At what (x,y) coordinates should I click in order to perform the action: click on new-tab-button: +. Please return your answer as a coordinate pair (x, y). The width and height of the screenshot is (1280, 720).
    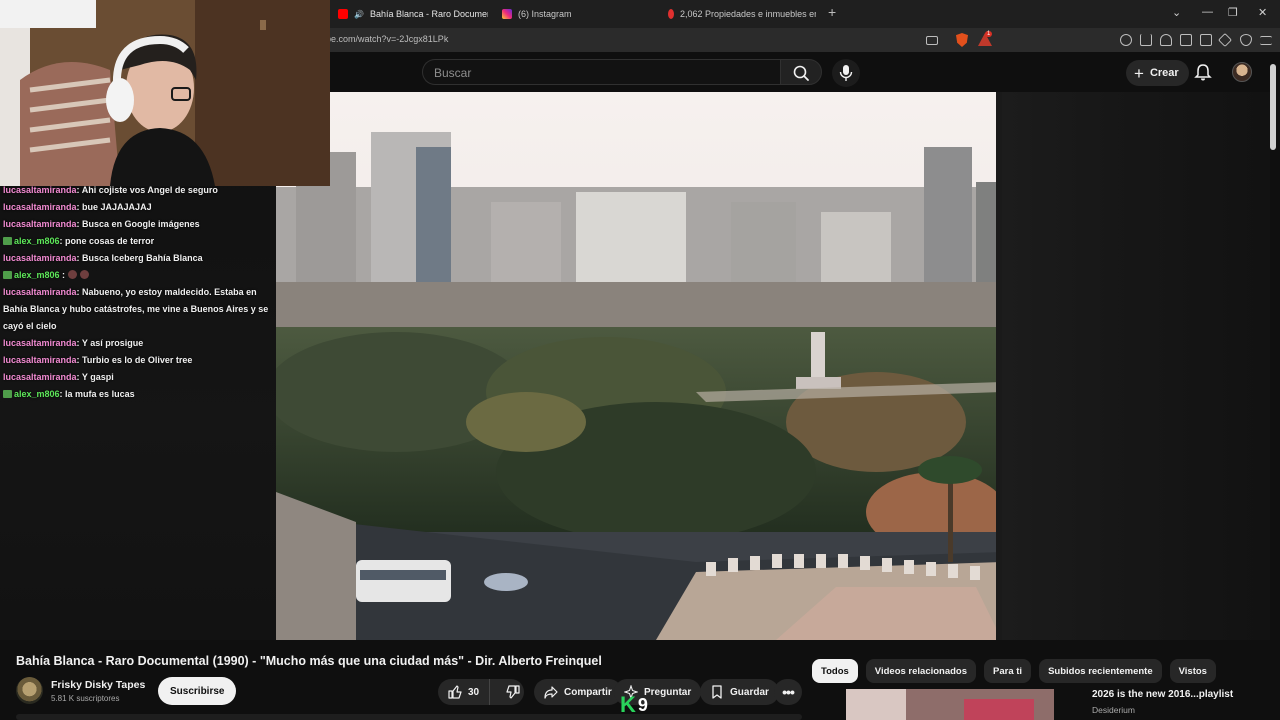
    Looking at the image, I should click on (832, 12).